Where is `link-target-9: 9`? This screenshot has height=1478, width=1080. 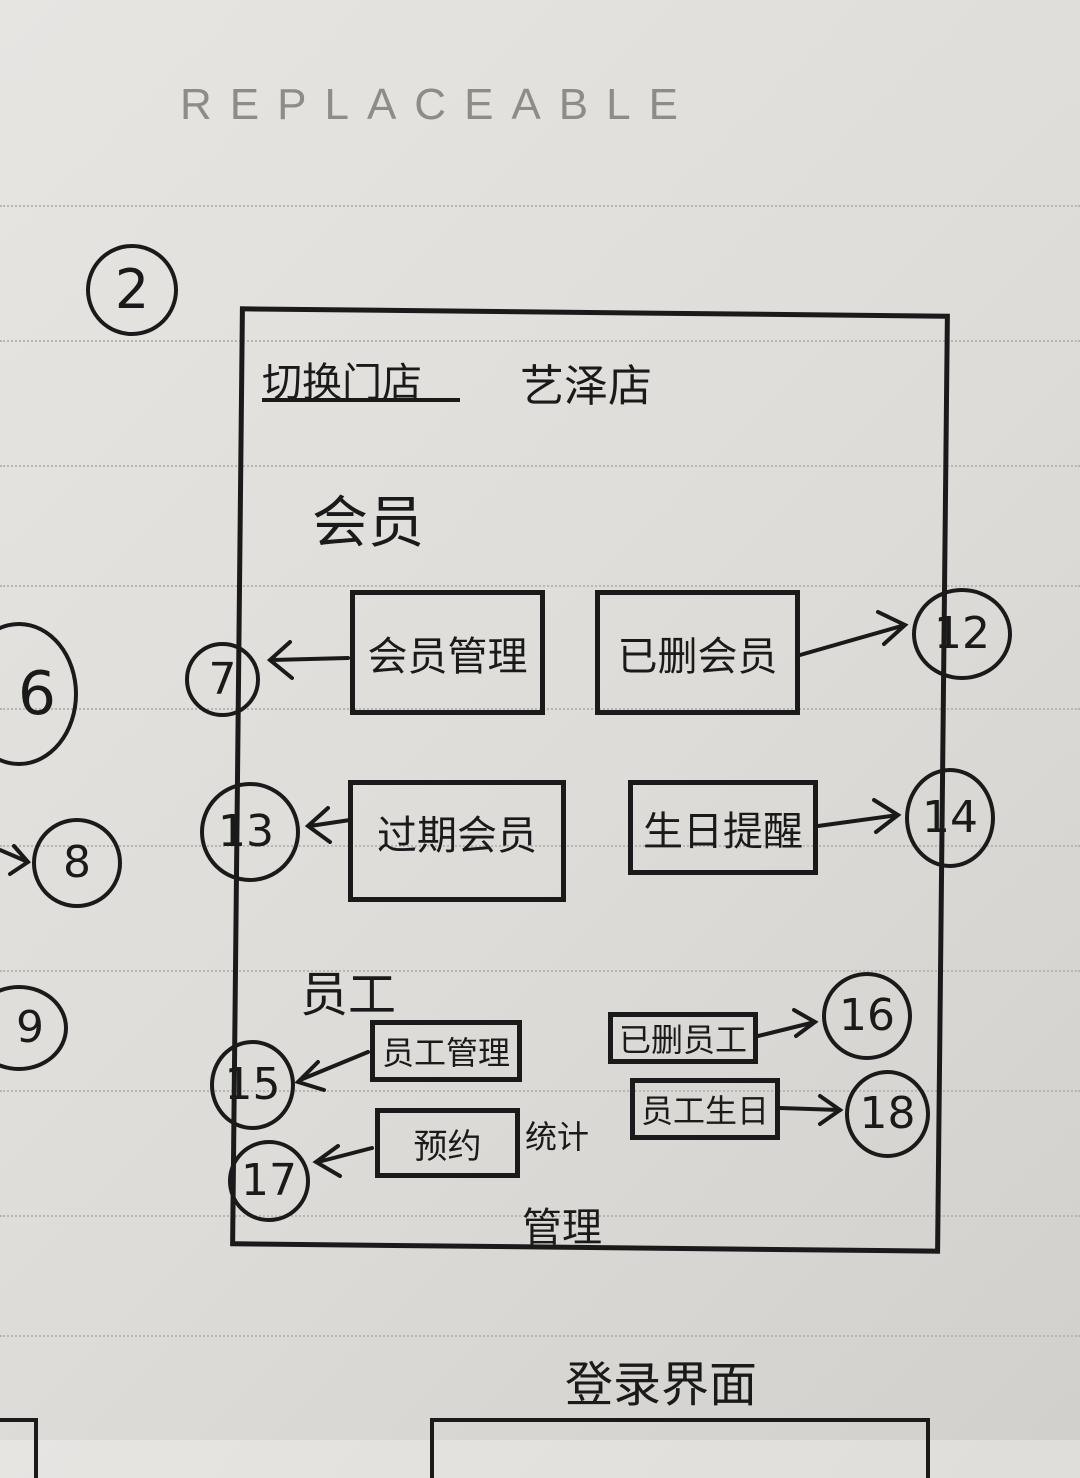 link-target-9: 9 is located at coordinates (34, 1028).